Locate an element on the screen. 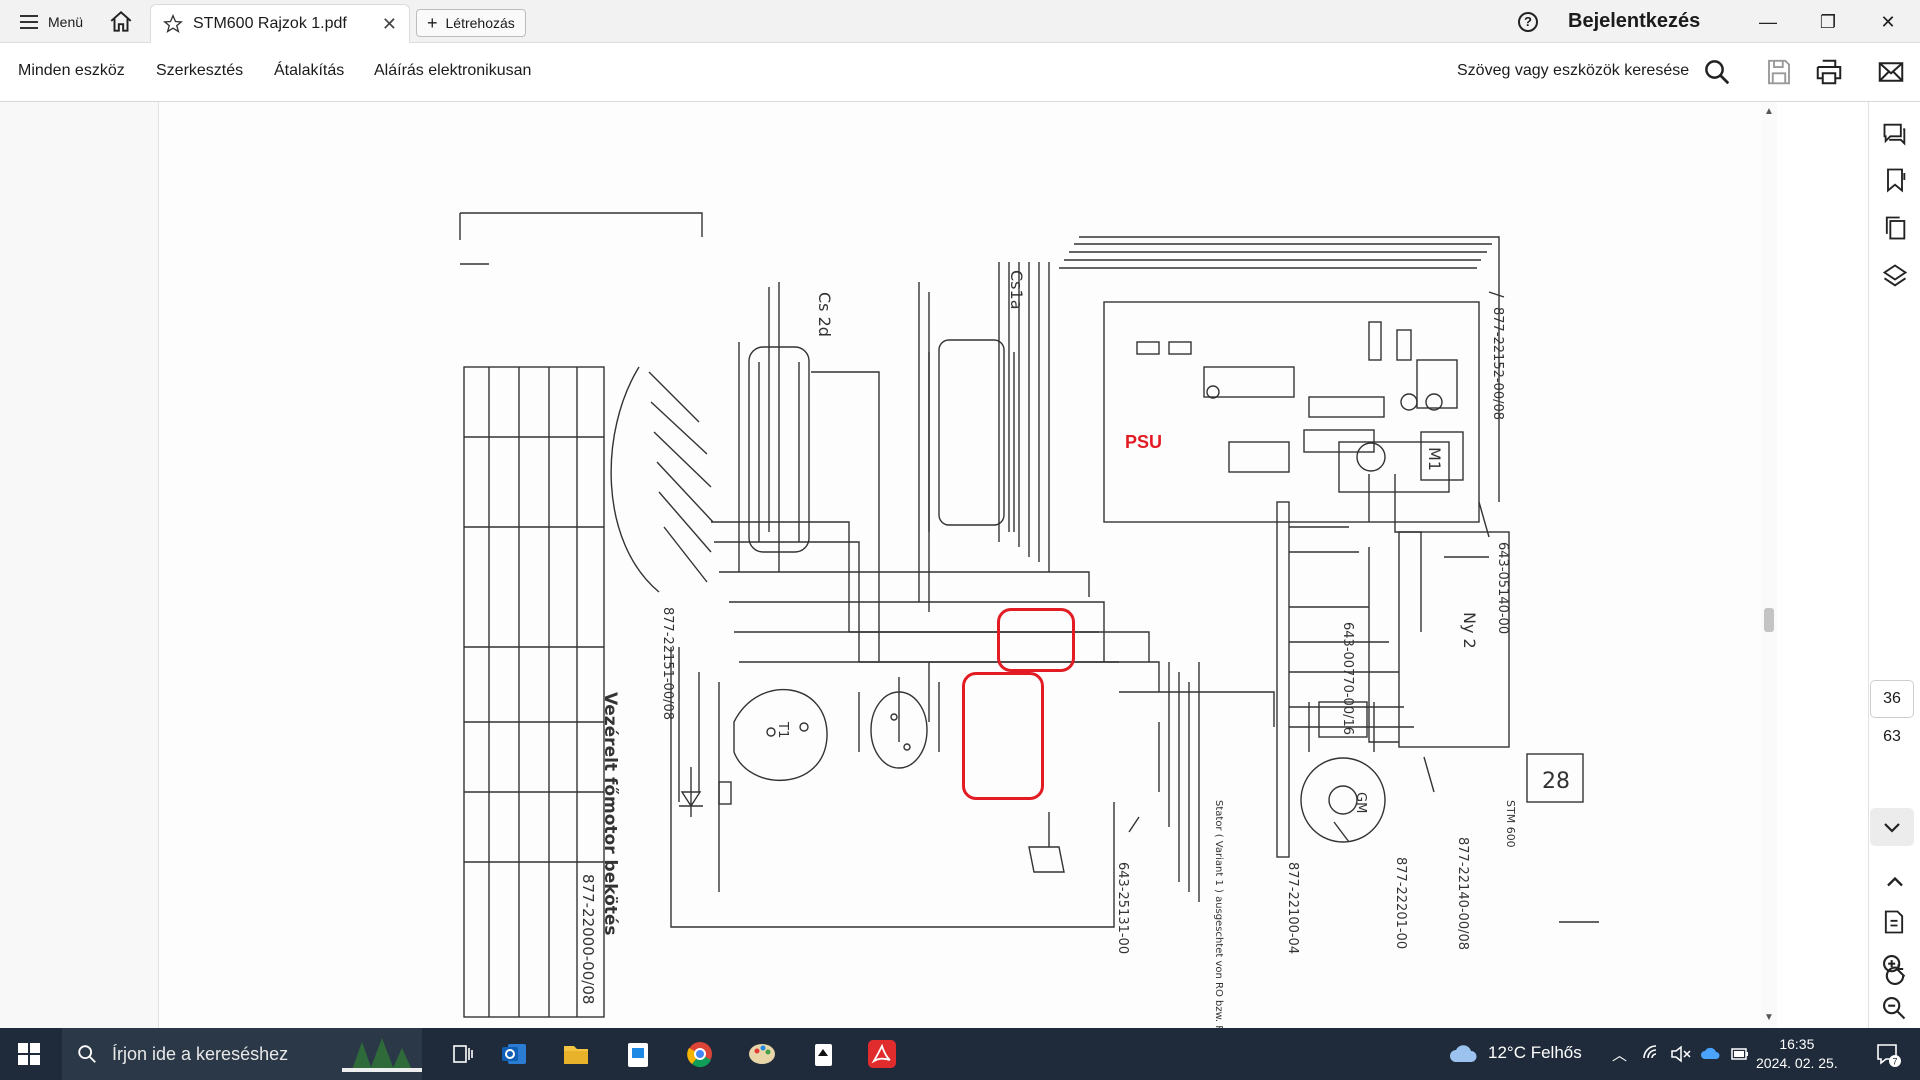 This screenshot has width=1920, height=1080. outlook-icon is located at coordinates (514, 1054).